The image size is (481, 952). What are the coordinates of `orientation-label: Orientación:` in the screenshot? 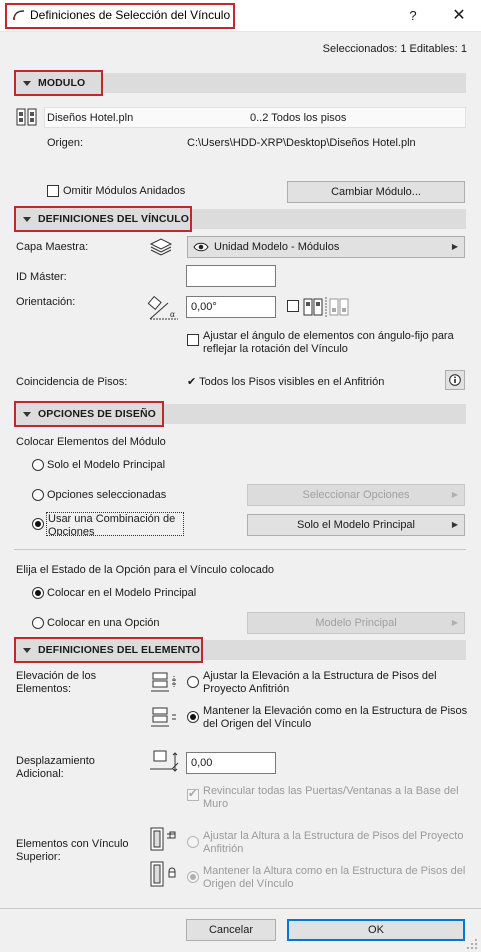 It's located at (46, 302).